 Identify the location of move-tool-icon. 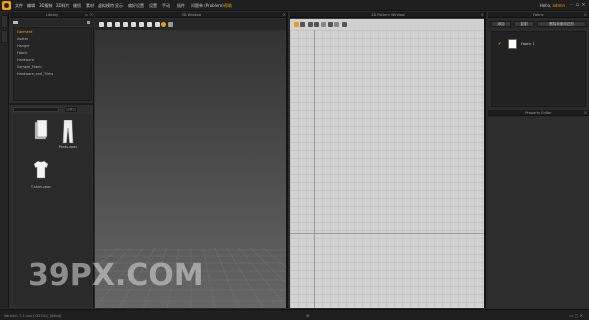
(109, 24).